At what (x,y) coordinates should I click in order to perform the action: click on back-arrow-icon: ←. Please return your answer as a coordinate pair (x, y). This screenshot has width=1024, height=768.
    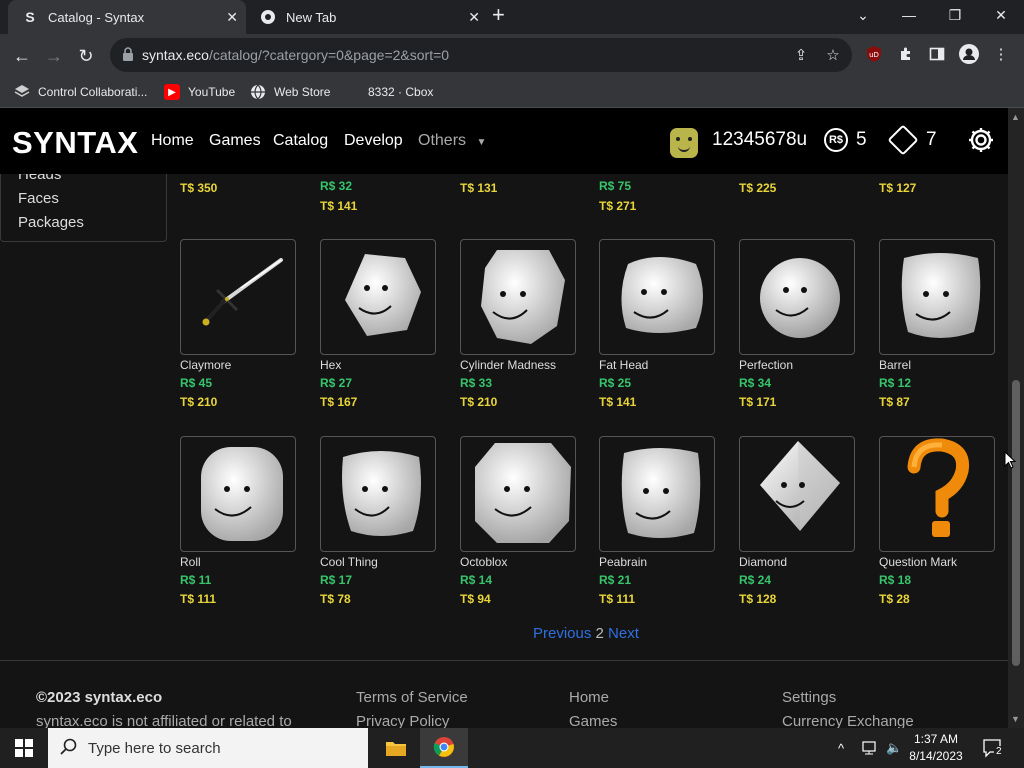
    Looking at the image, I should click on (22, 56).